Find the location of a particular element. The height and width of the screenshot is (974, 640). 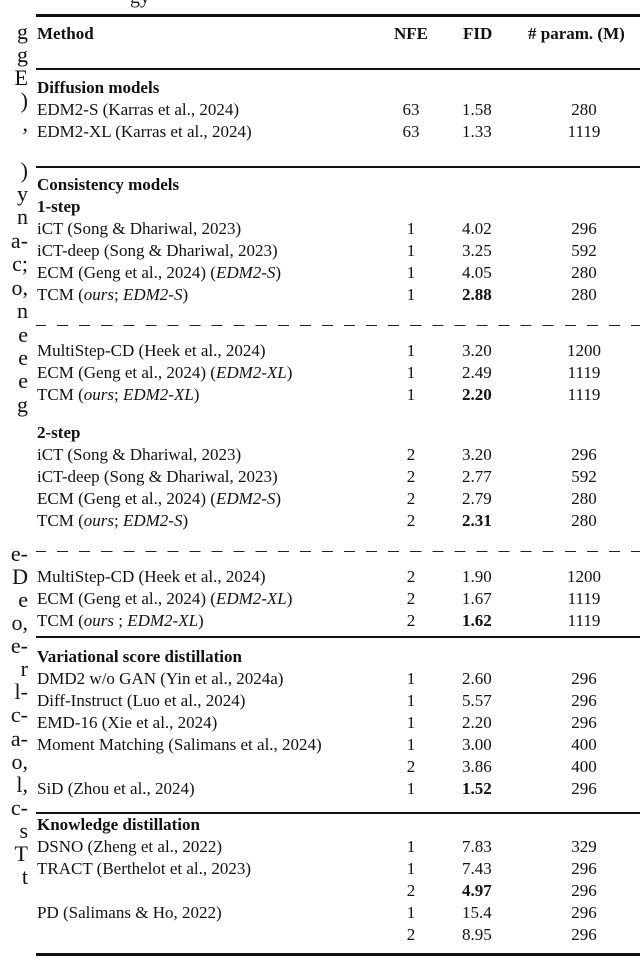

fid-cell: 1.52 is located at coordinates (477, 788).